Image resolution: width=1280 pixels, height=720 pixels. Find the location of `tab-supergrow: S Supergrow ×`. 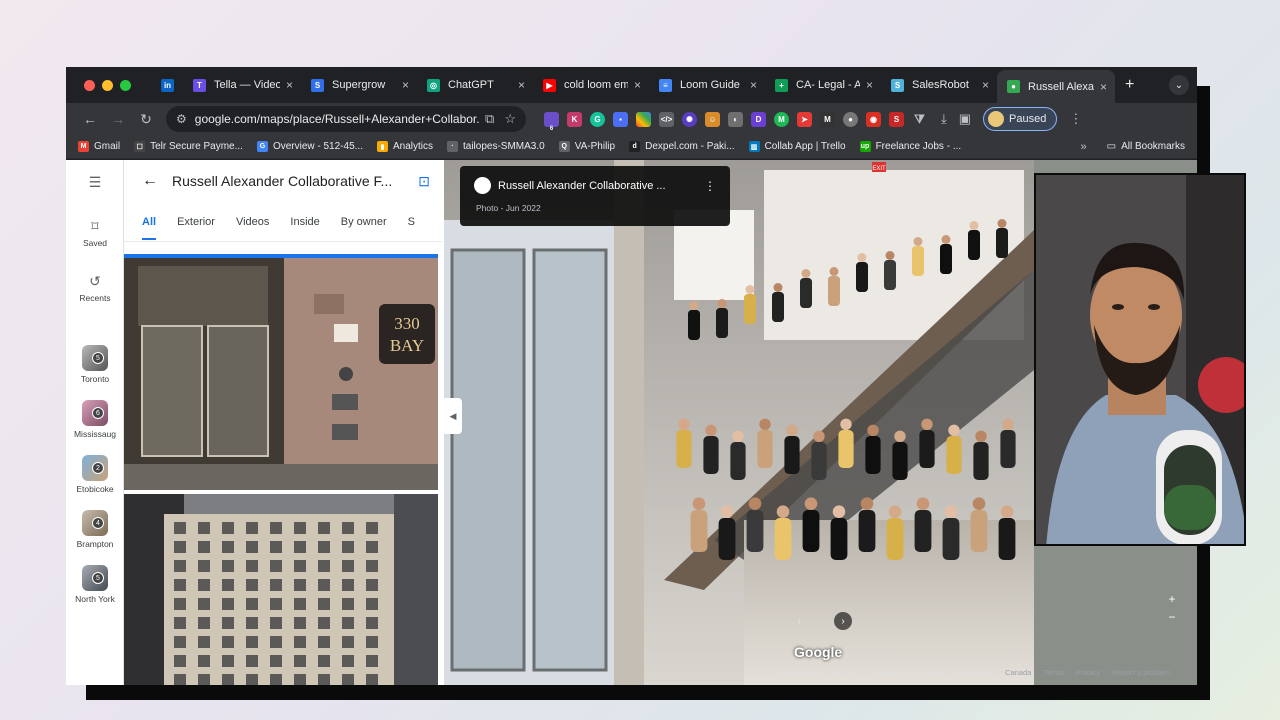

tab-supergrow: S Supergrow × is located at coordinates (359, 85).